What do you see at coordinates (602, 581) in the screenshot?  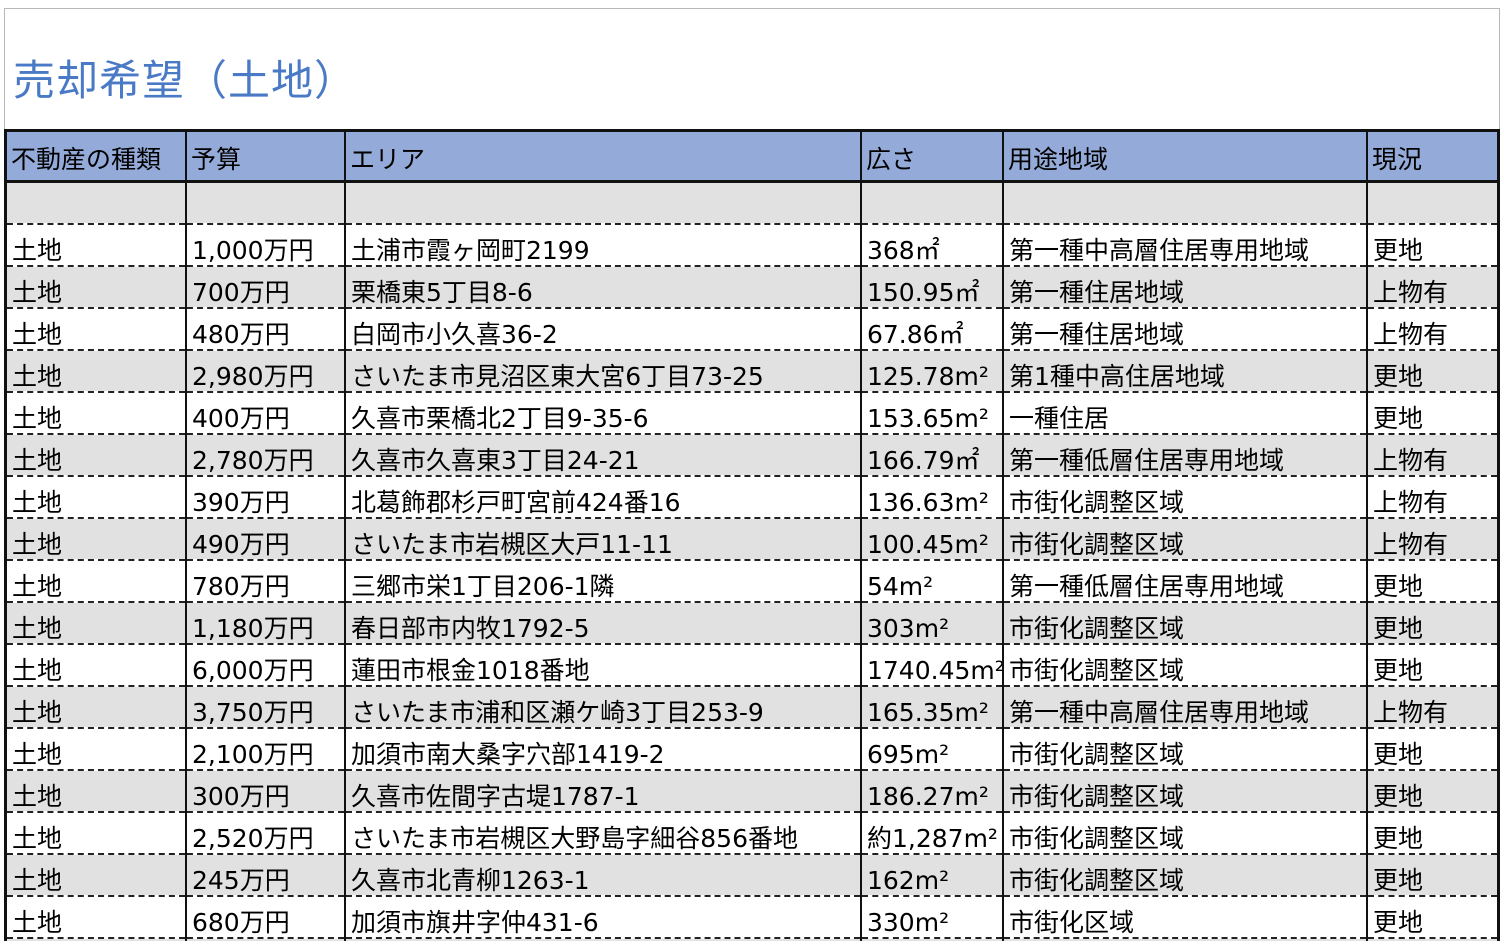 I see `cell-area: 三郷市栄1丁目206-1隣` at bounding box center [602, 581].